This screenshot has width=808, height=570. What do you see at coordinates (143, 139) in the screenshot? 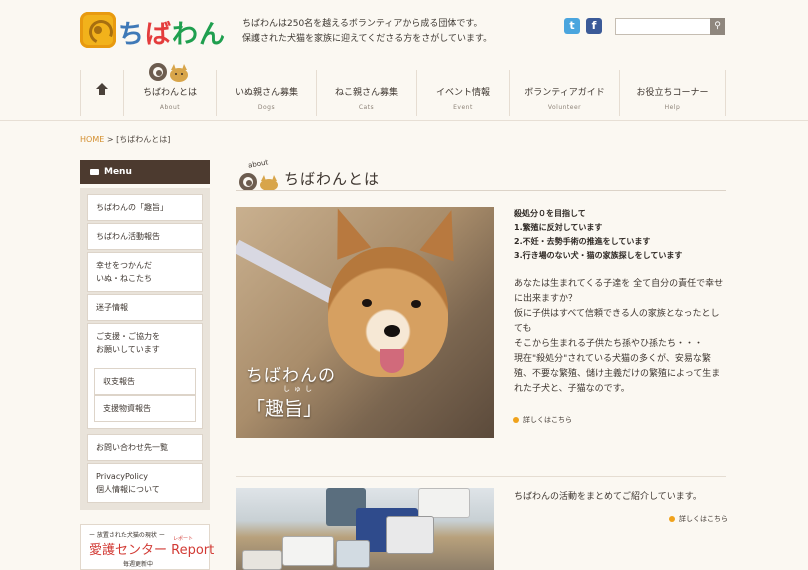
I see `breadcrumb-current: [ちばわんとは]` at bounding box center [143, 139].